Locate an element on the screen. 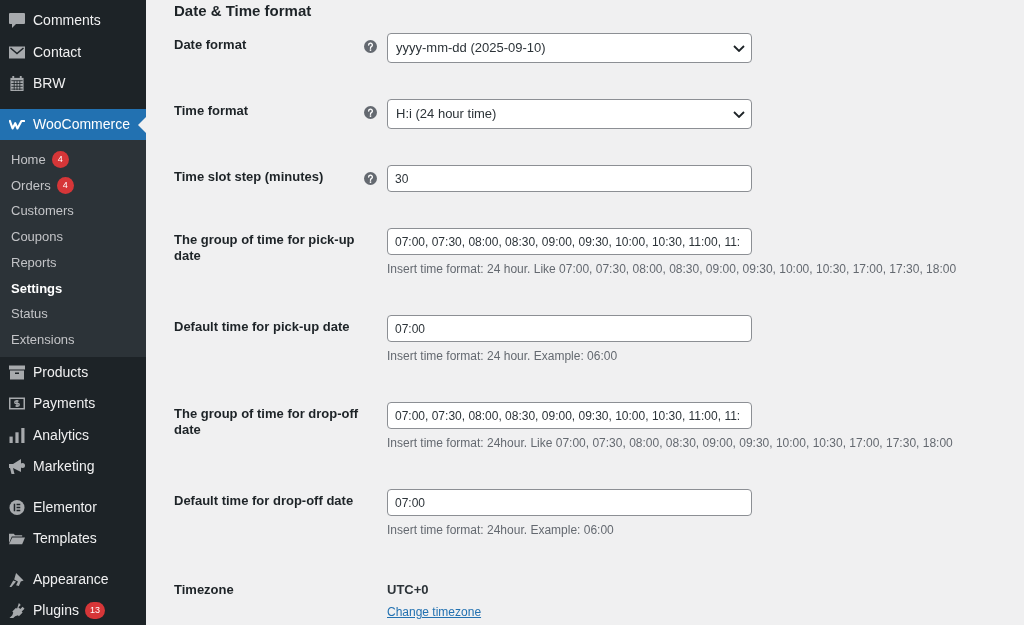  section-heading: Date & Time format is located at coordinates (243, 11).